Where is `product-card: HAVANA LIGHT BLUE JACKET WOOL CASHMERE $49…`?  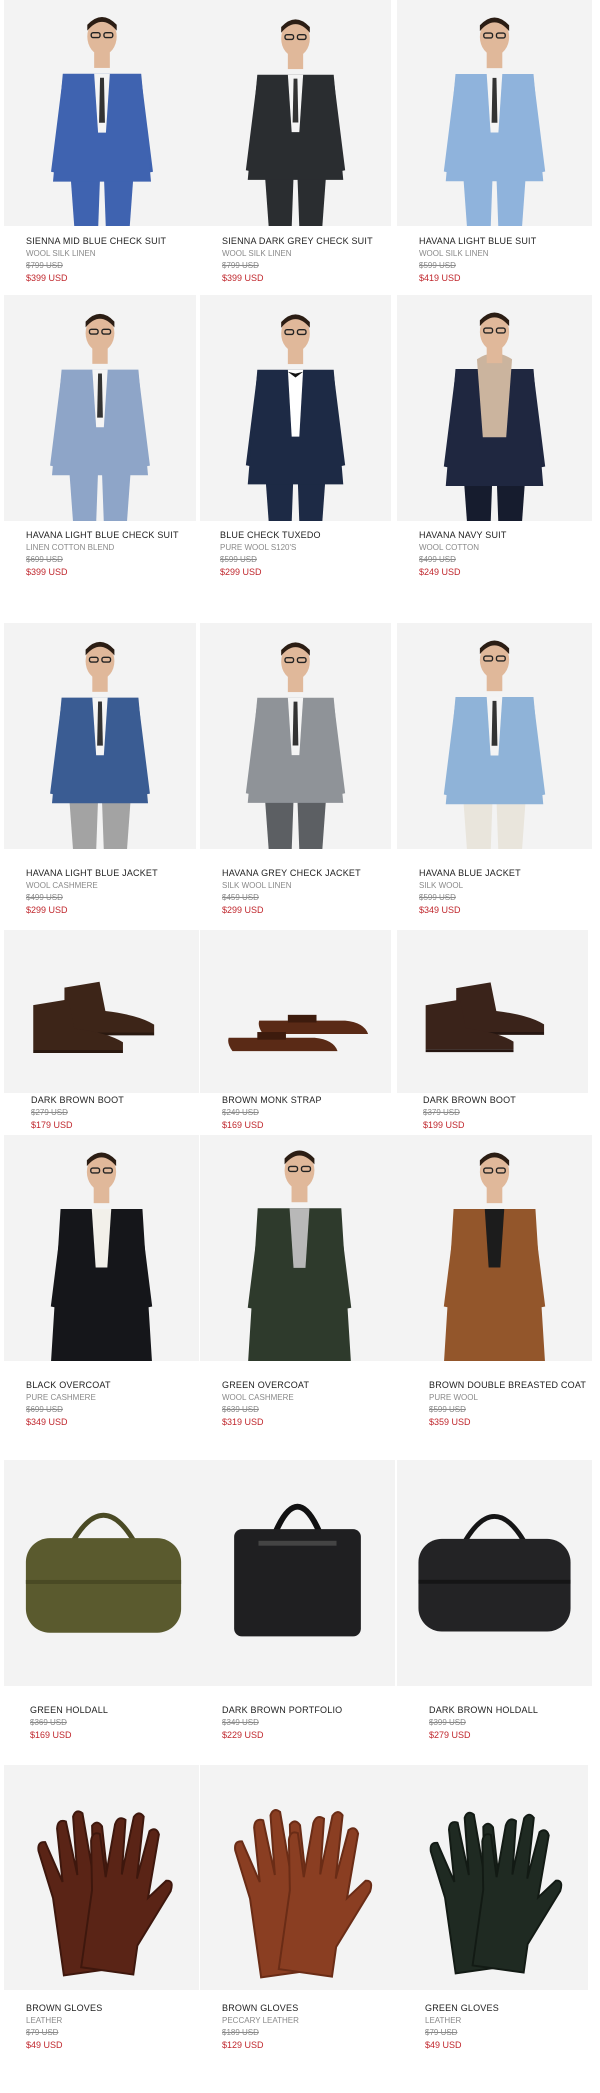 product-card: HAVANA LIGHT BLUE JACKET WOOL CASHMERE $49… is located at coordinates (100, 770).